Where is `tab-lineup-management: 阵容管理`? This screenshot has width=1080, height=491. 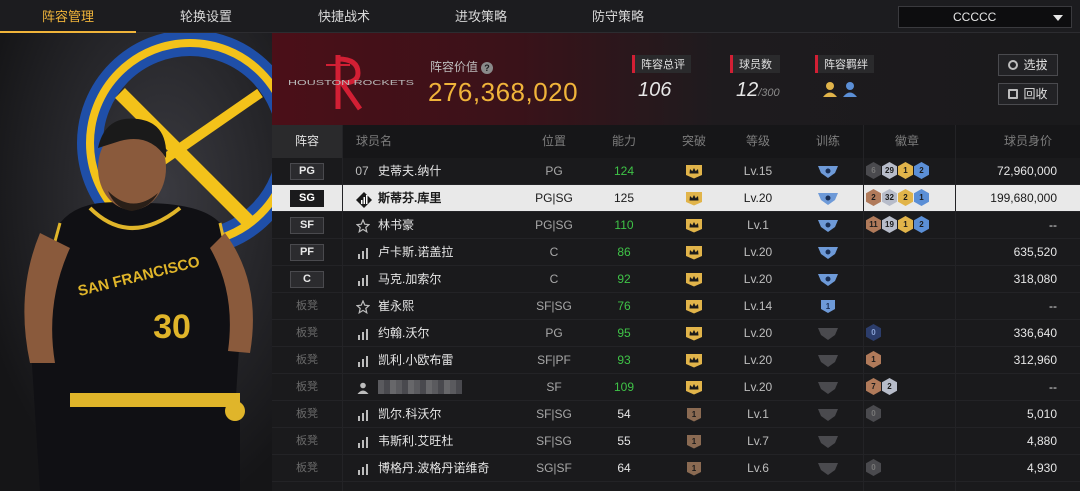
tab-lineup-management: 阵容管理 is located at coordinates (68, 16).